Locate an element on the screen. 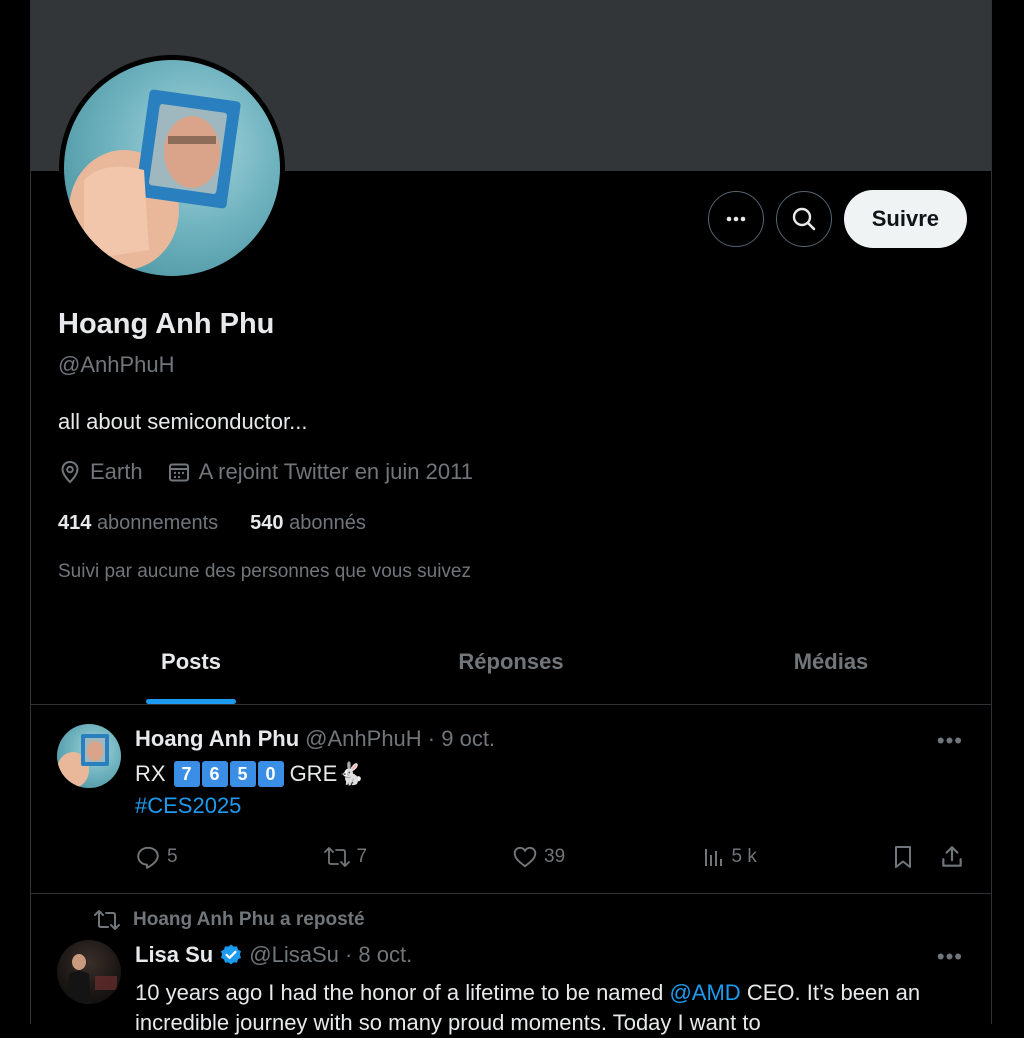 Image resolution: width=1024 pixels, height=1038 pixels. tweet-text-suffix: GRE🐇 is located at coordinates (327, 773).